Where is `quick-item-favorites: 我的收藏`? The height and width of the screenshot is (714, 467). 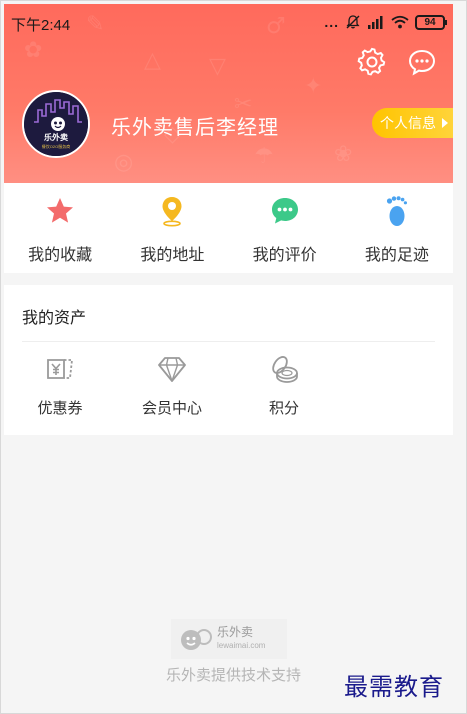
quick-item-favorites: 我的收藏 is located at coordinates (60, 228).